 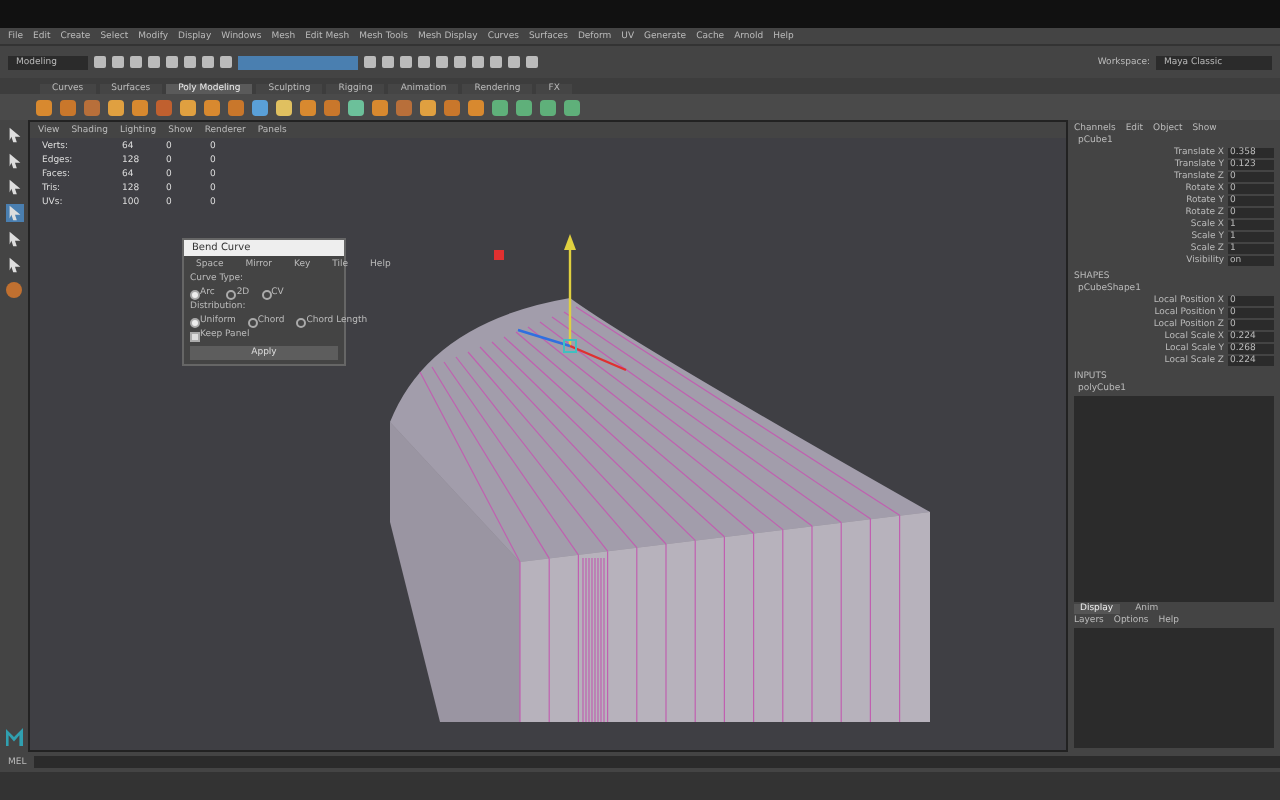 What do you see at coordinates (14, 737) in the screenshot?
I see `logo-icon` at bounding box center [14, 737].